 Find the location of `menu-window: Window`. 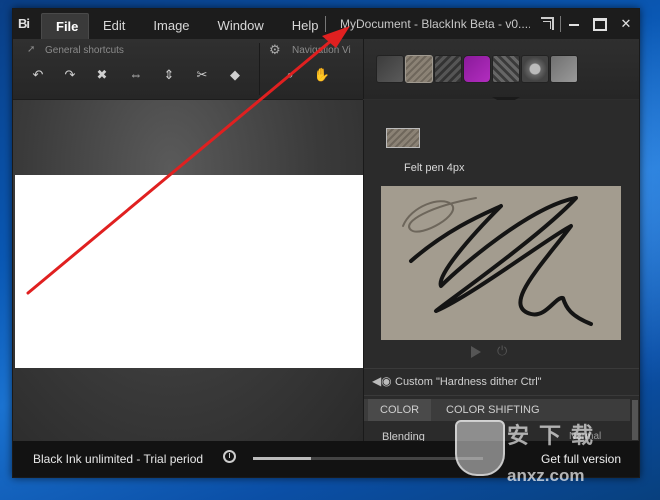

menu-window: Window is located at coordinates (241, 26).